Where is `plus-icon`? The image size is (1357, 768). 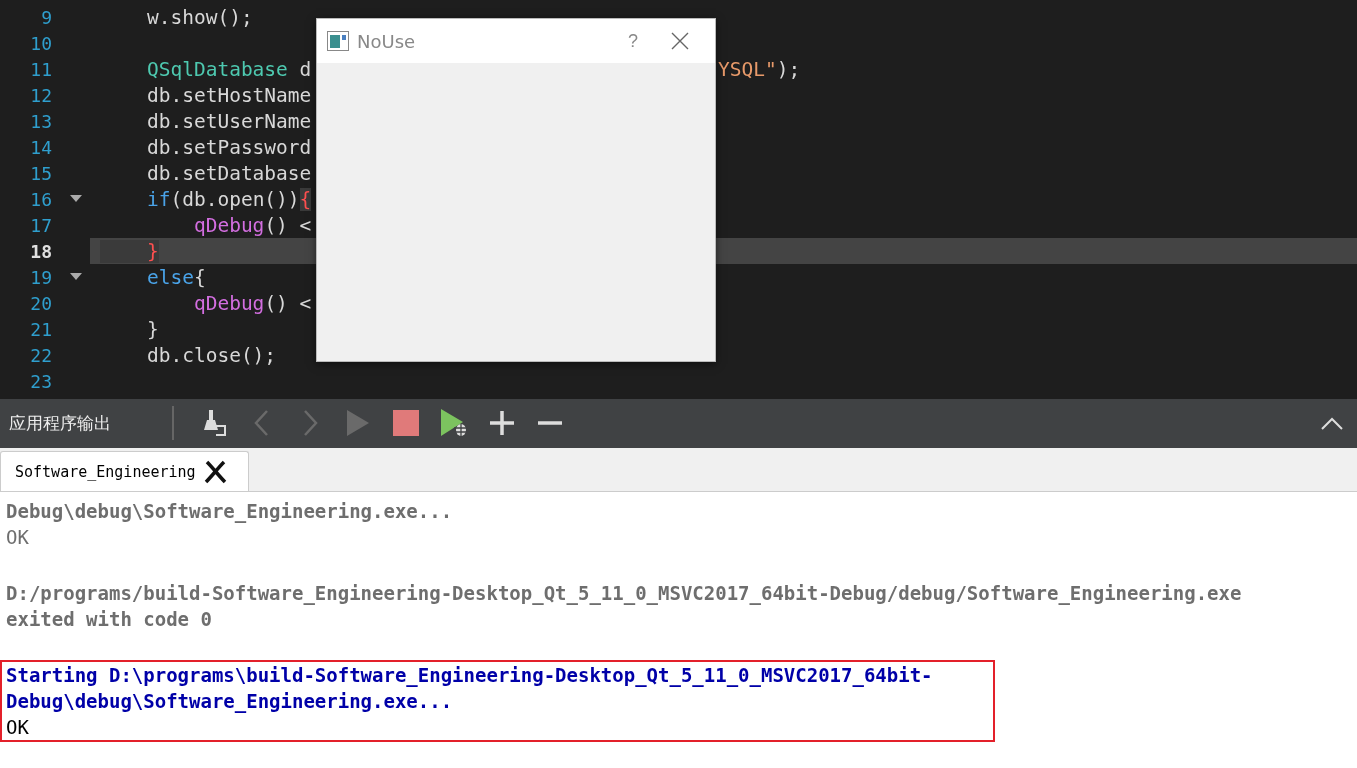 plus-icon is located at coordinates (502, 423).